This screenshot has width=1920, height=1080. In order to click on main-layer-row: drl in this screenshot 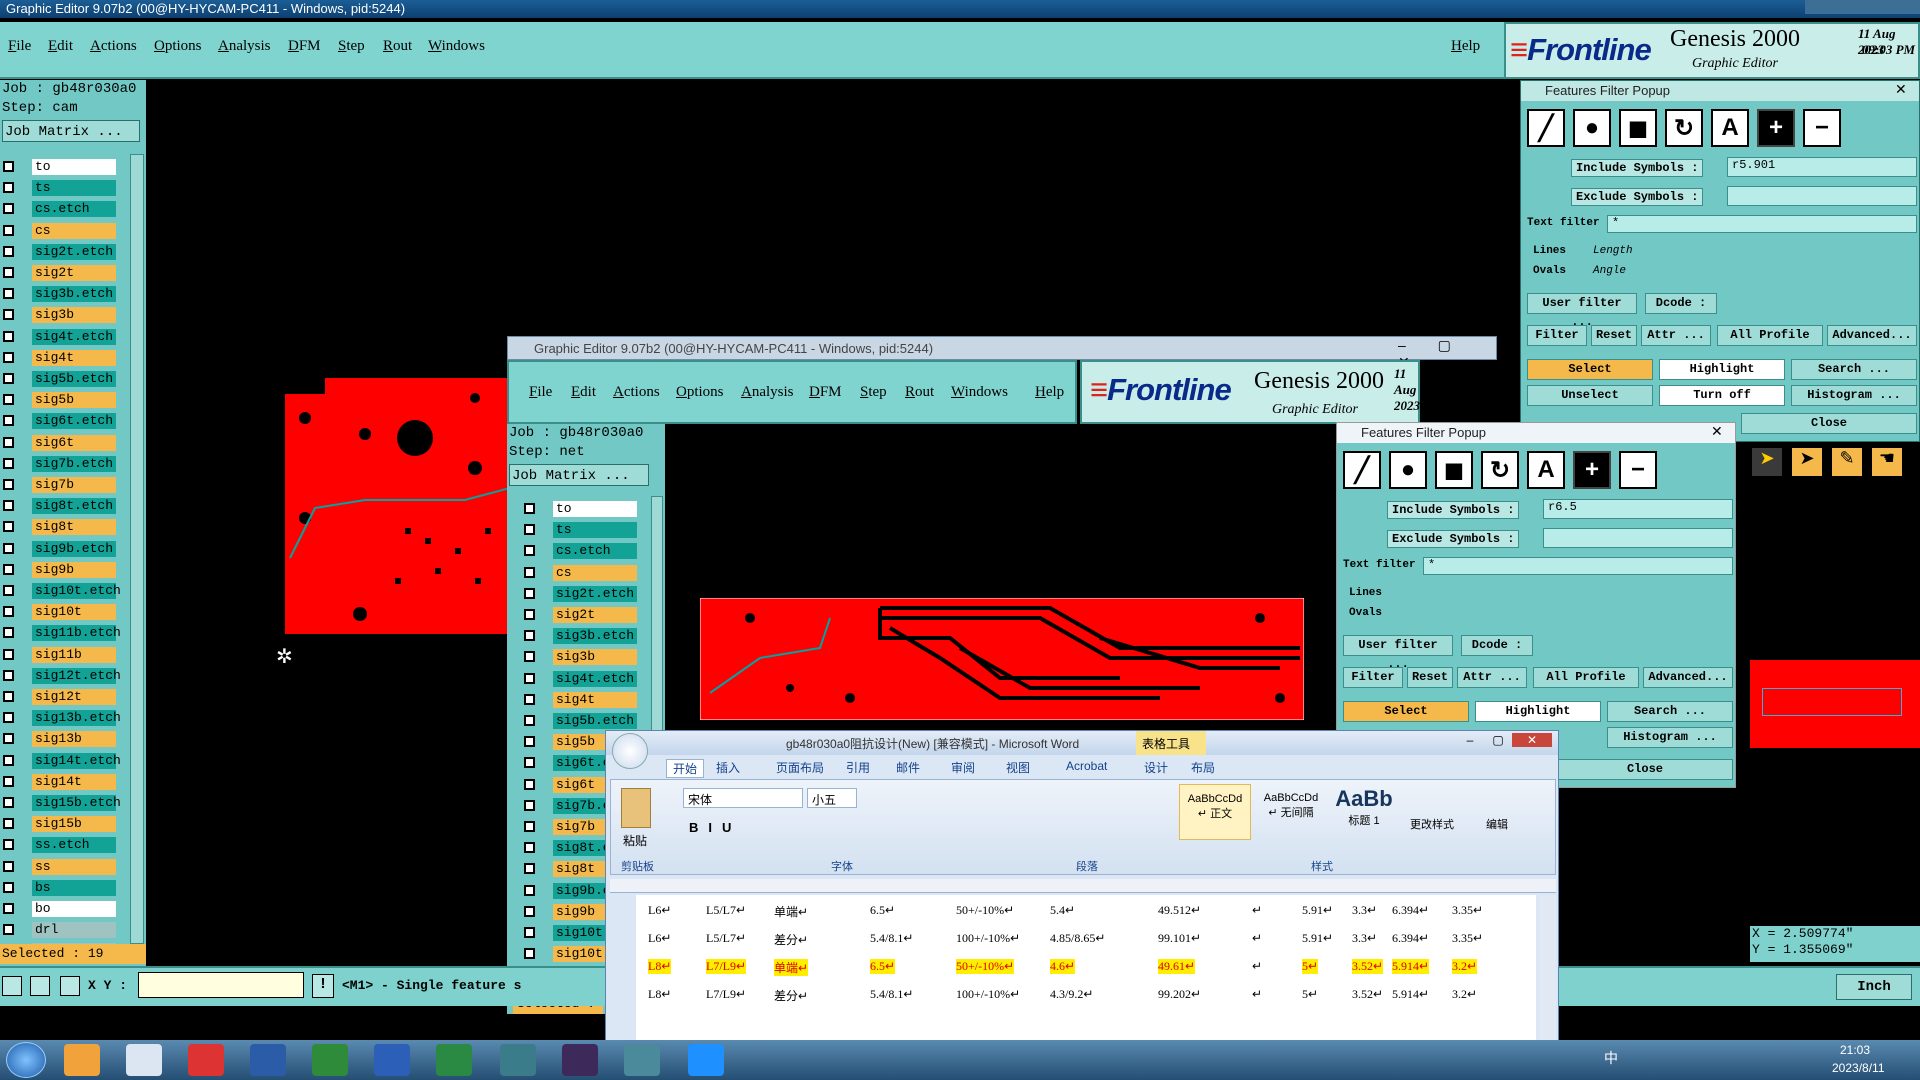, I will do `click(61, 930)`.